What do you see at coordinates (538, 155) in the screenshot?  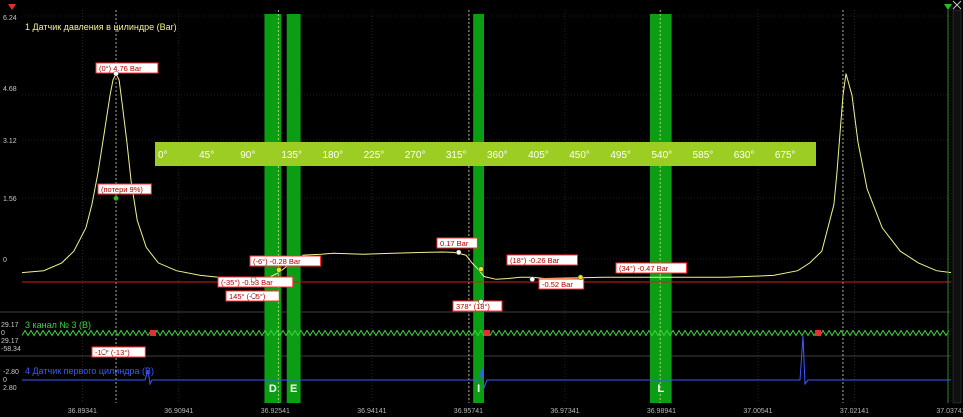 I see `degree-label: 405°` at bounding box center [538, 155].